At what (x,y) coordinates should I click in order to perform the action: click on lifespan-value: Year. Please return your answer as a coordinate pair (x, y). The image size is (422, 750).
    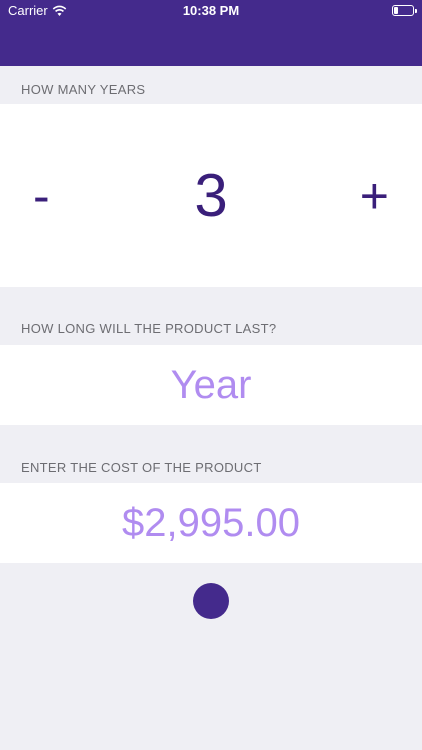
    Looking at the image, I should click on (211, 385).